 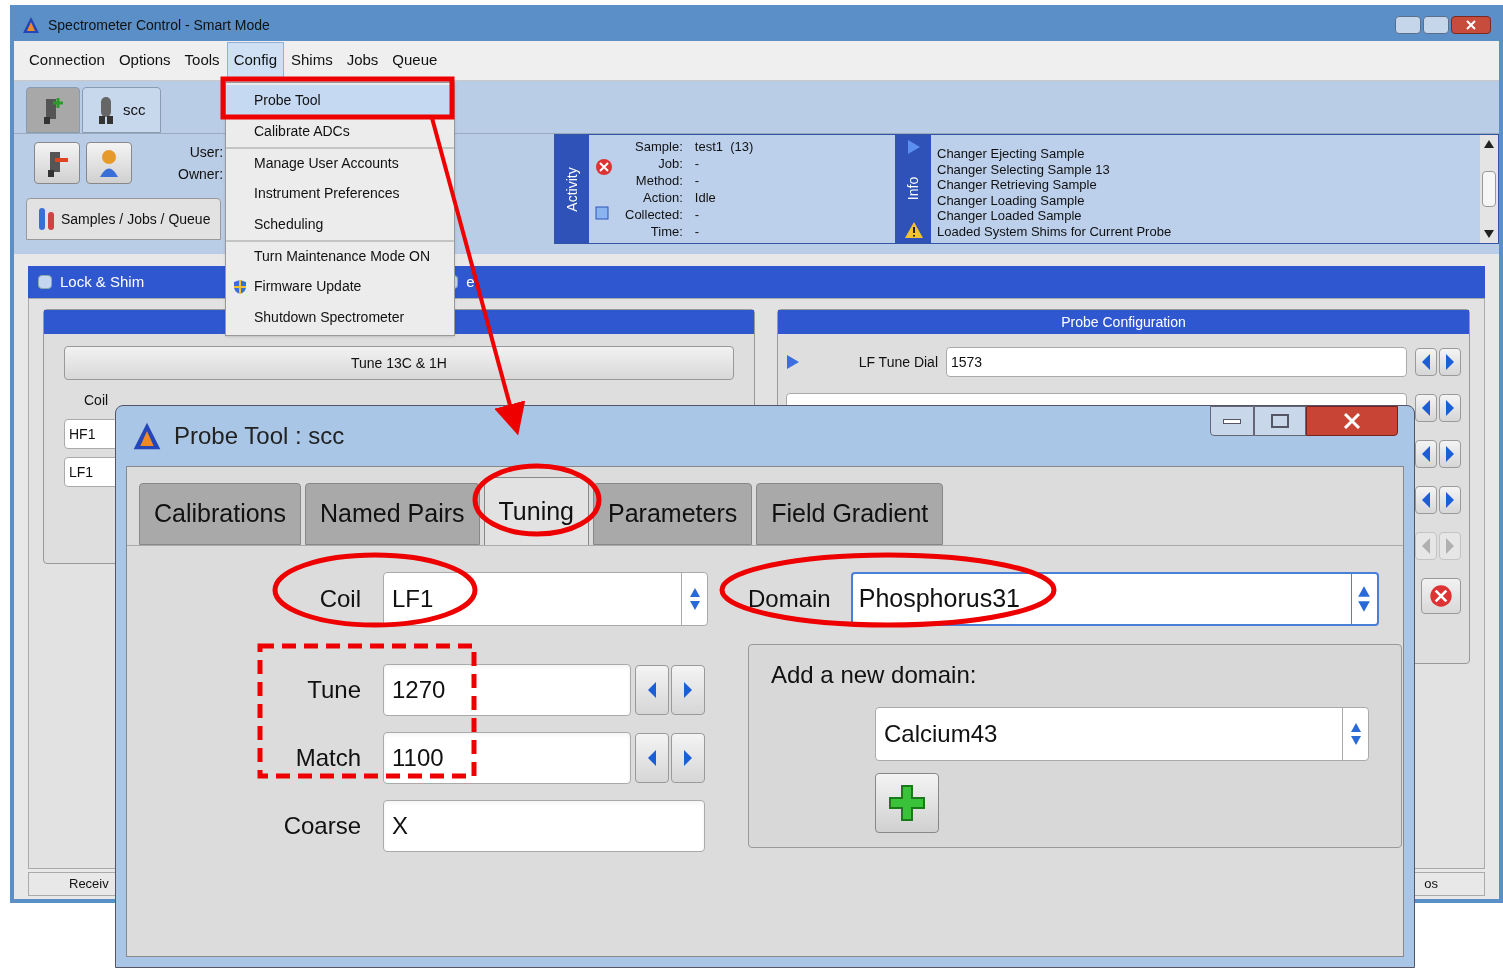 What do you see at coordinates (1055, 231) in the screenshot?
I see `info-message: Loaded System Shims for Current Probe` at bounding box center [1055, 231].